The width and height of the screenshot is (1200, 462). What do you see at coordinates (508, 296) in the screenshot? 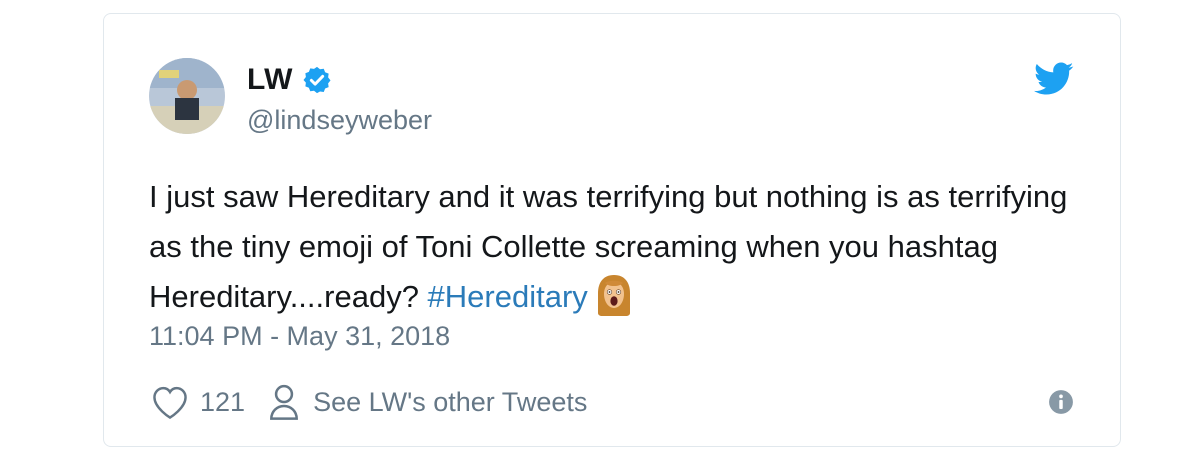
I see `hashtag-link: #Hereditary` at bounding box center [508, 296].